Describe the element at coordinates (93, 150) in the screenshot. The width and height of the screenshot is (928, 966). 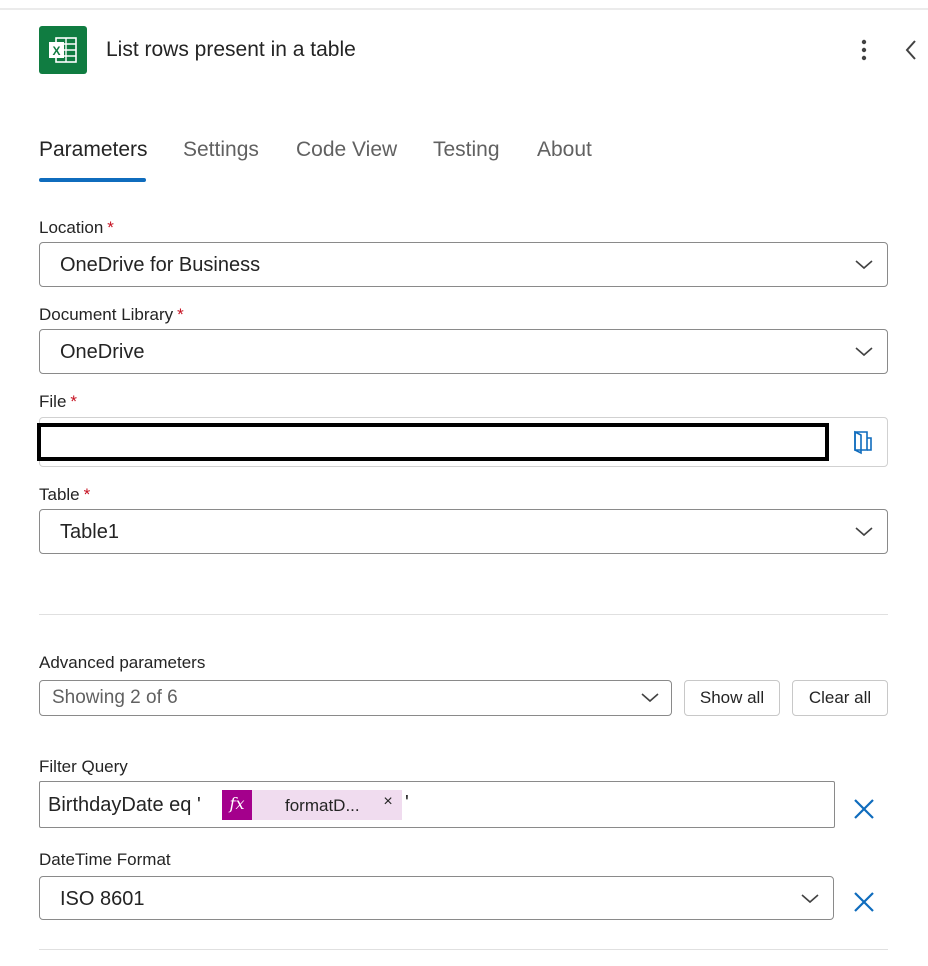
I see `tab-parameters: Parameters` at that location.